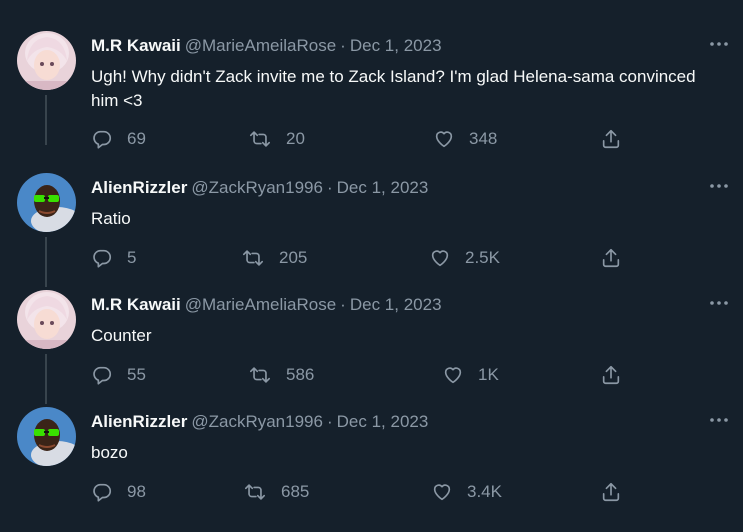 This screenshot has width=743, height=532. I want to click on tweet-header: M.R Kawaii @MarieAmeliaRose · Dec 1, 2023, so click(266, 305).